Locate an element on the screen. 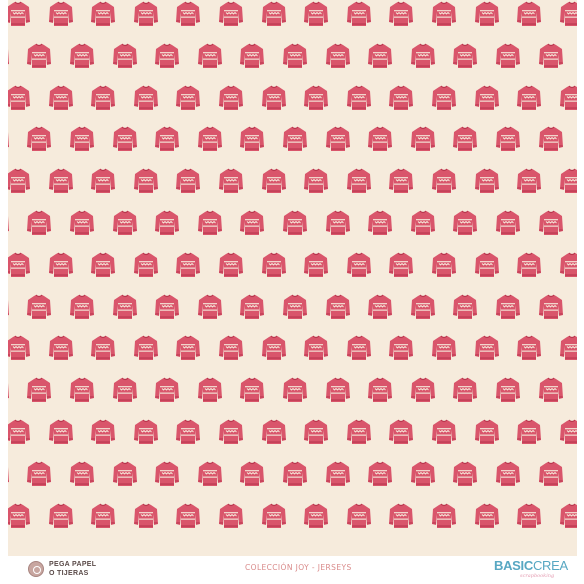 This screenshot has height=584, width=584. stamp-line-1: PEGA PAPEL is located at coordinates (73, 564).